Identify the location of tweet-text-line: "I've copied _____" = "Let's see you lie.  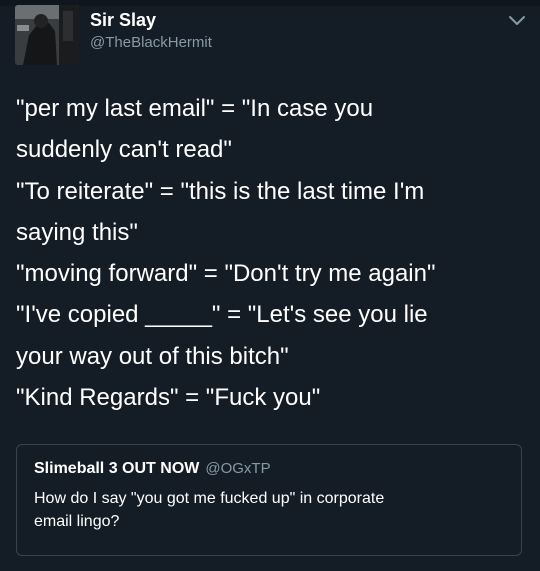
(222, 315).